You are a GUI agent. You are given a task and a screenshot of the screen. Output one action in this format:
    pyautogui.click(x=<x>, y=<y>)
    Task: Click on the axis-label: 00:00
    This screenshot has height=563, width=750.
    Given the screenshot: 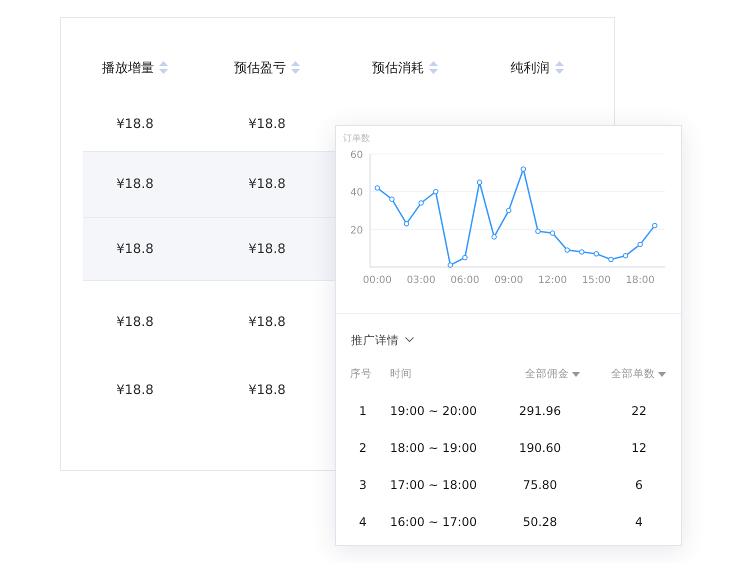 What is the action you would take?
    pyautogui.click(x=377, y=280)
    